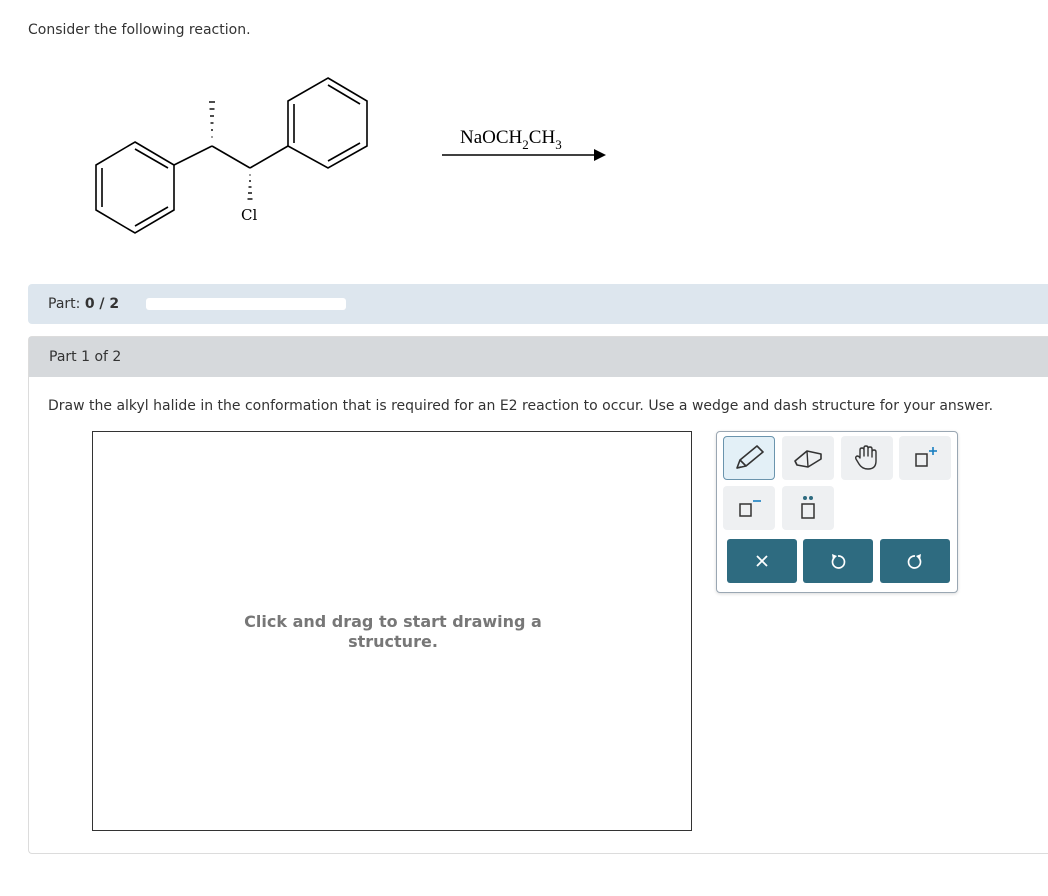 The height and width of the screenshot is (896, 1048). I want to click on undo-button, so click(838, 561).